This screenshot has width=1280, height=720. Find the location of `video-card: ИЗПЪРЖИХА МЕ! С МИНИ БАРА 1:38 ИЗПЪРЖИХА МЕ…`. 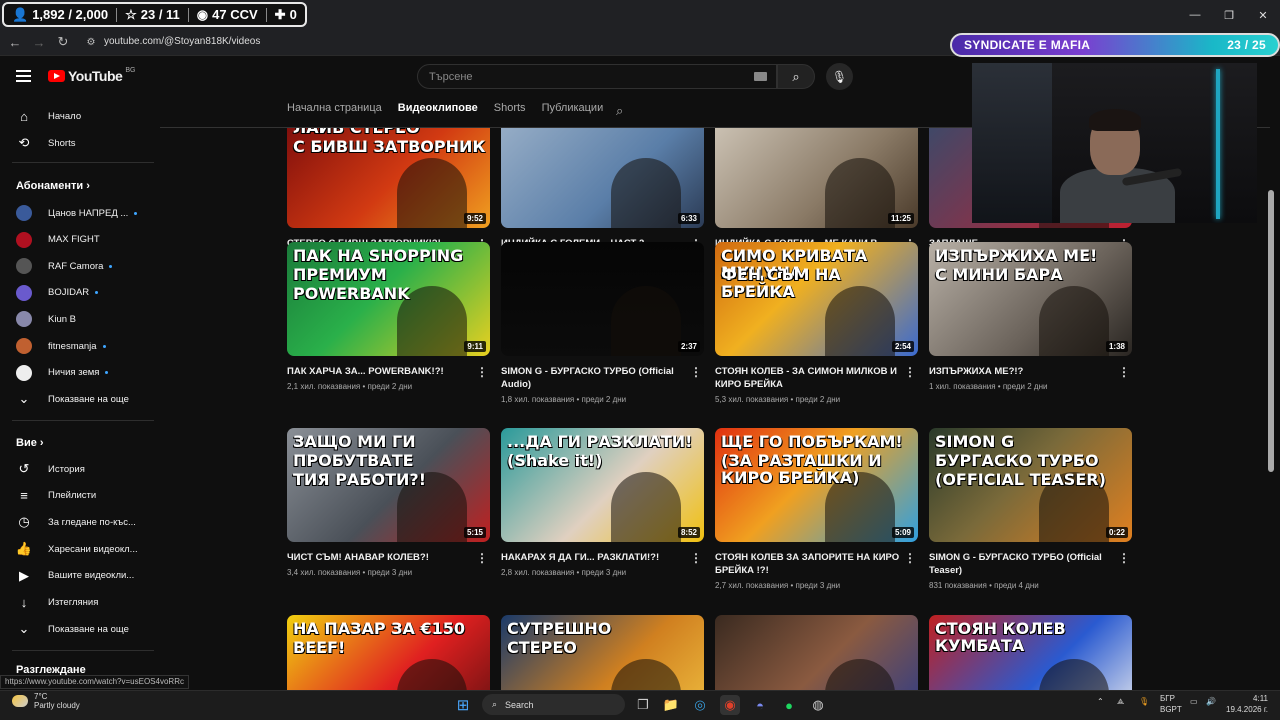

video-card: ИЗПЪРЖИХА МЕ! С МИНИ БАРА 1:38 ИЗПЪРЖИХА МЕ… is located at coordinates (1030, 316).